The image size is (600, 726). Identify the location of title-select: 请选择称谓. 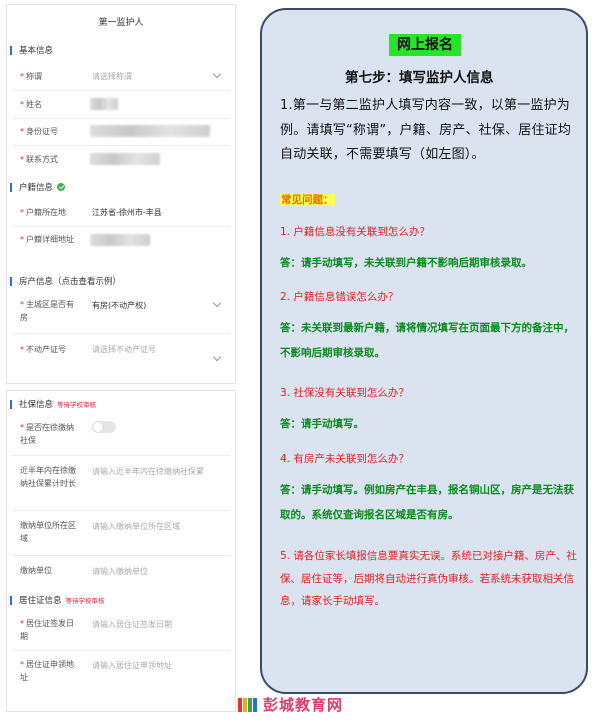
(112, 76).